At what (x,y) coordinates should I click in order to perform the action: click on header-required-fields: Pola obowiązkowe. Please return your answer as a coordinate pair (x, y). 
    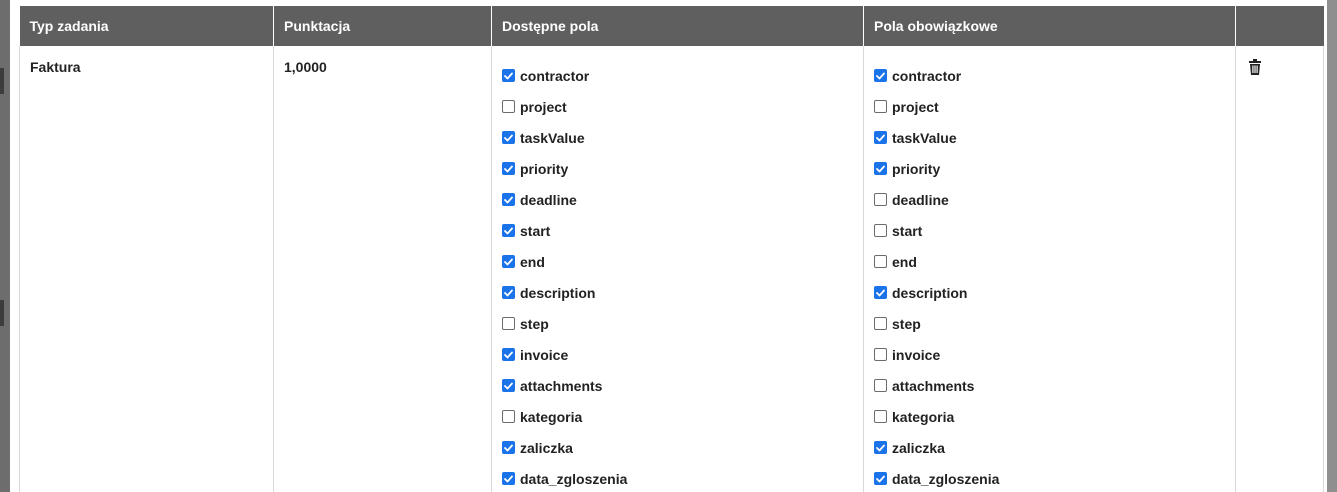
    Looking at the image, I should click on (1049, 26).